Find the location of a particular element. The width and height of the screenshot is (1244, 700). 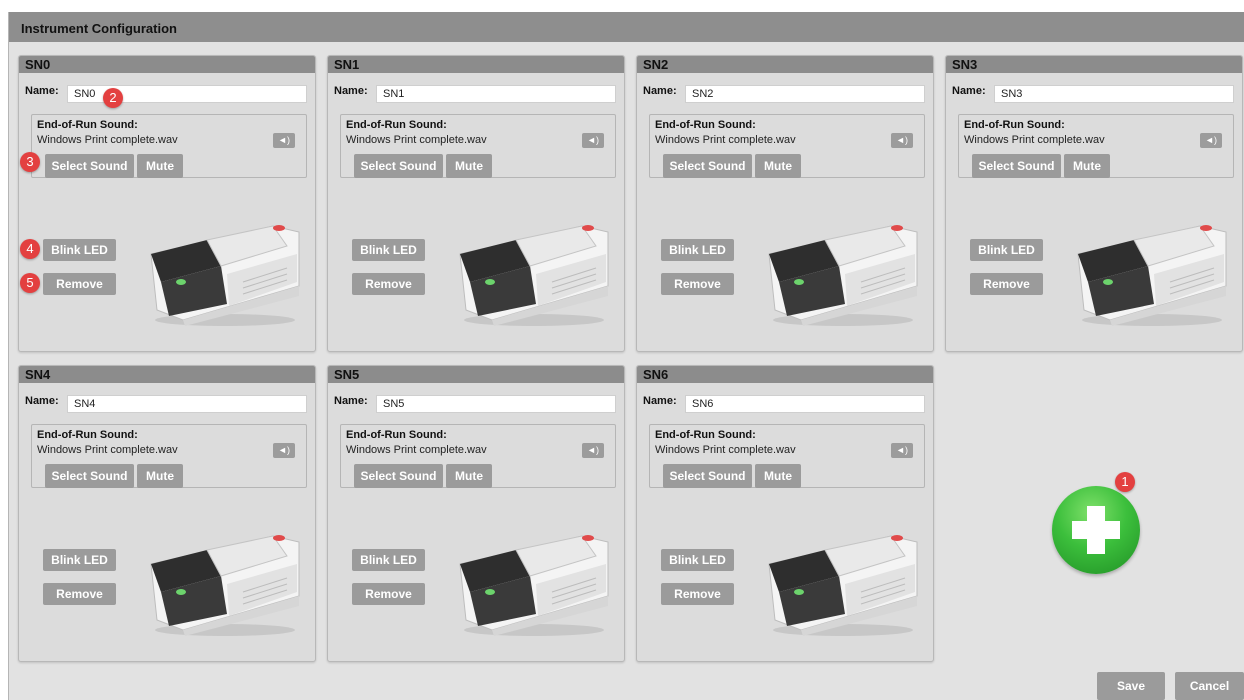

card-header: SN2 is located at coordinates (785, 64).